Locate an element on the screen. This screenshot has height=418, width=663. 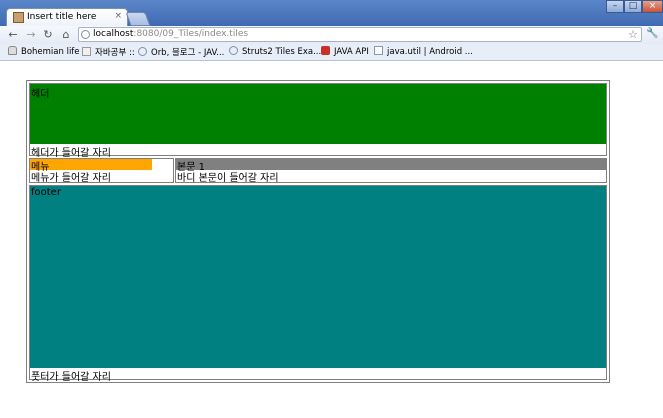
bookmark-java-study: 자바공부 :: is located at coordinates (108, 52).